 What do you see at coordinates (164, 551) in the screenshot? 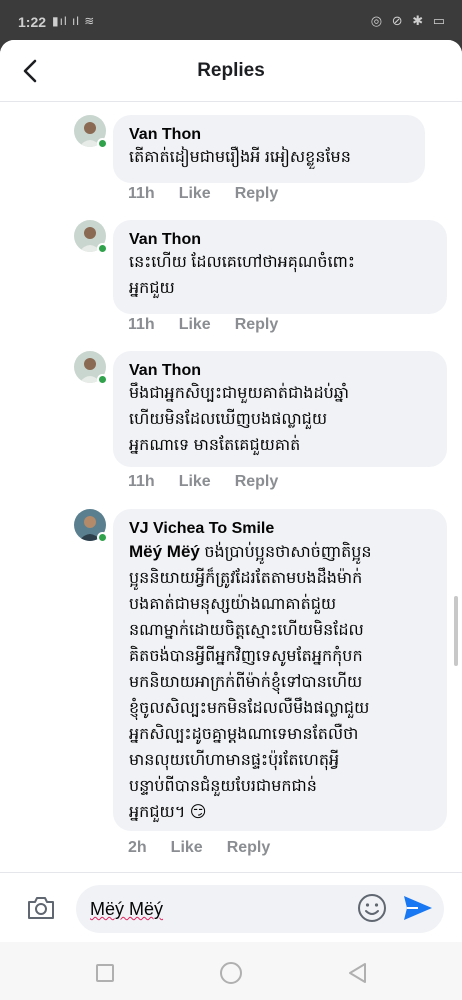
I see `mention-link: Mëý Mëý` at bounding box center [164, 551].